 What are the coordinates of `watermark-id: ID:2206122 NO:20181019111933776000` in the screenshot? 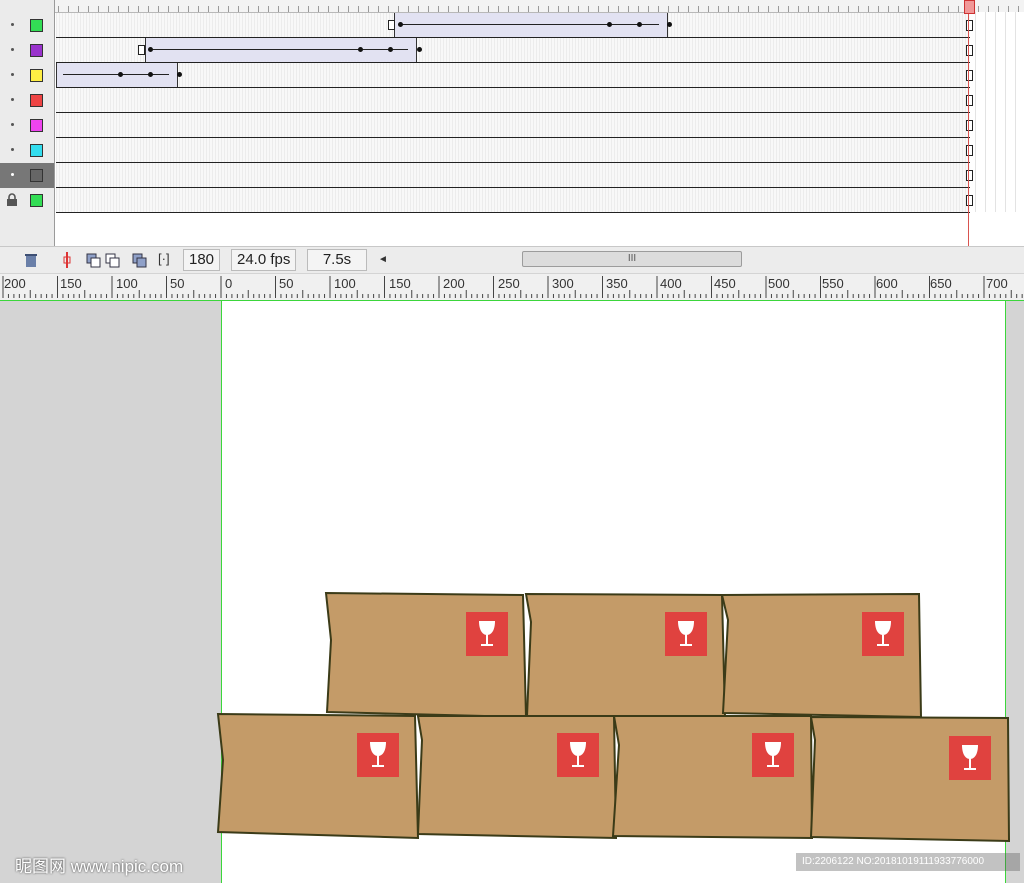 It's located at (908, 862).